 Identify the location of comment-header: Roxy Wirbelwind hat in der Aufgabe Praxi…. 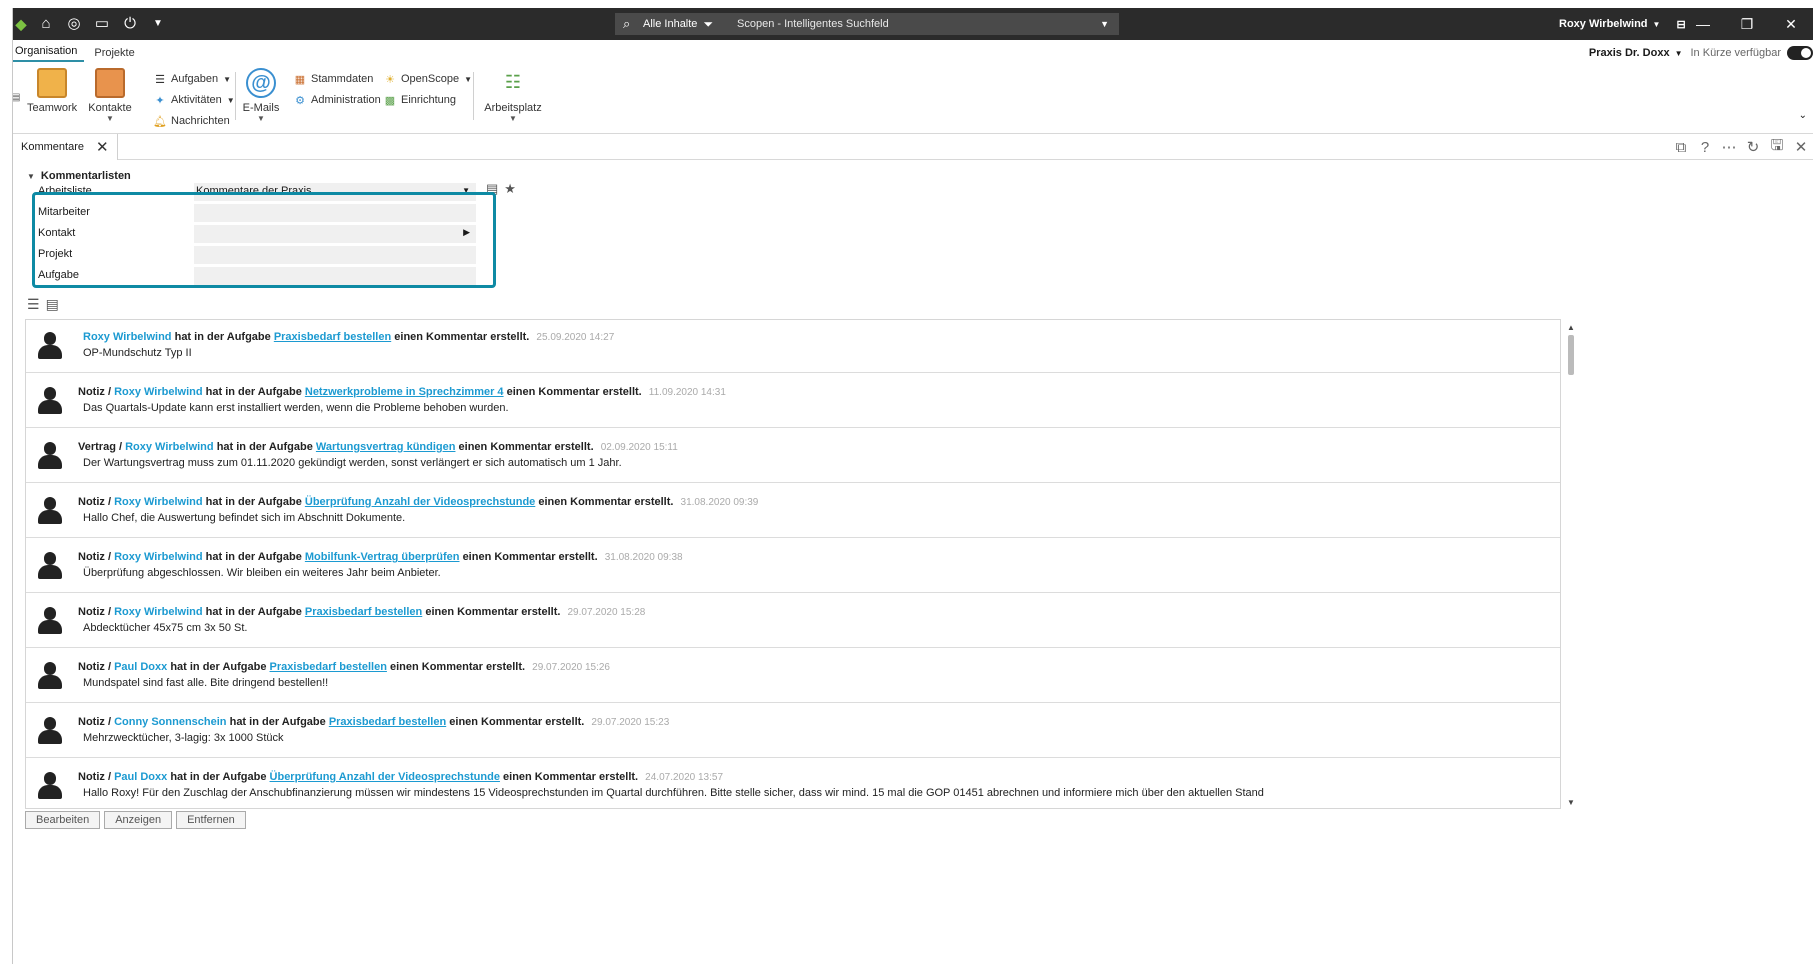
(348, 337).